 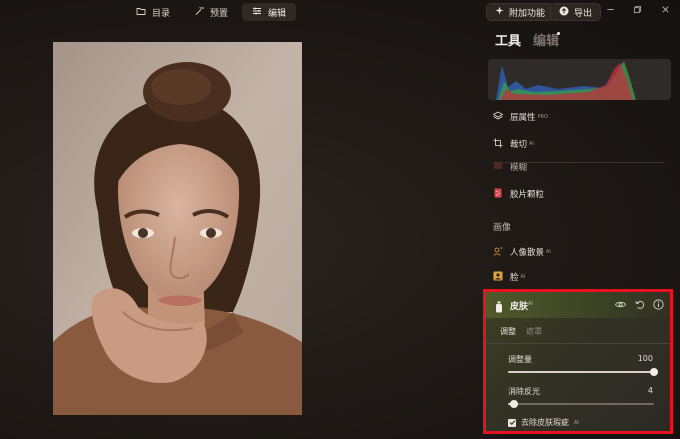 What do you see at coordinates (498, 167) in the screenshot?
I see `blur-icon` at bounding box center [498, 167].